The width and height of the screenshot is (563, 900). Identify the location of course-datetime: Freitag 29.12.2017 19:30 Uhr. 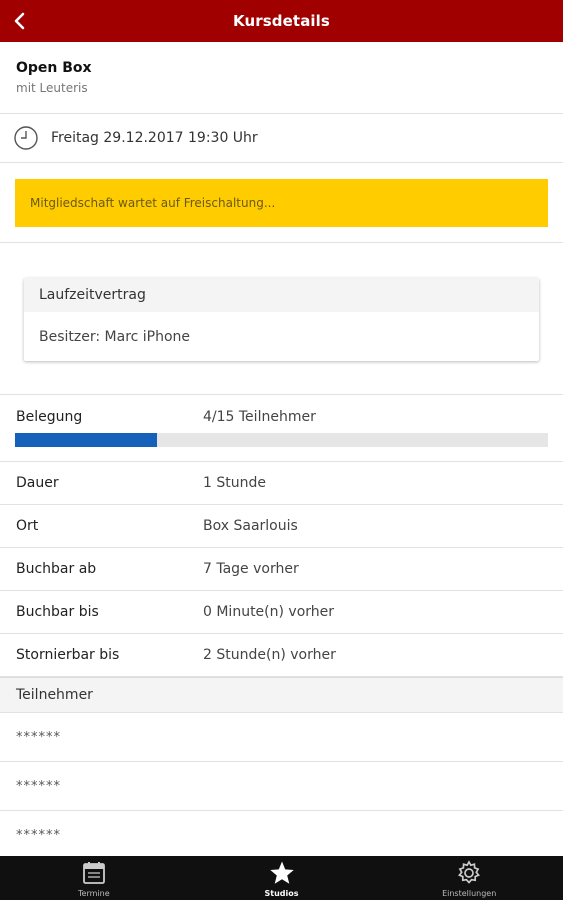
(154, 138).